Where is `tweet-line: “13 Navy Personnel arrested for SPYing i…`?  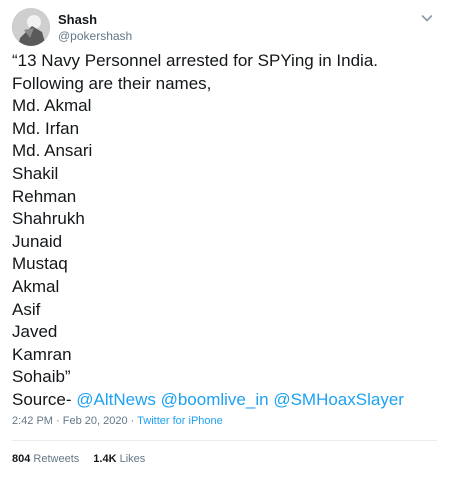
tweet-line: “13 Navy Personnel arrested for SPYing i… is located at coordinates (195, 60).